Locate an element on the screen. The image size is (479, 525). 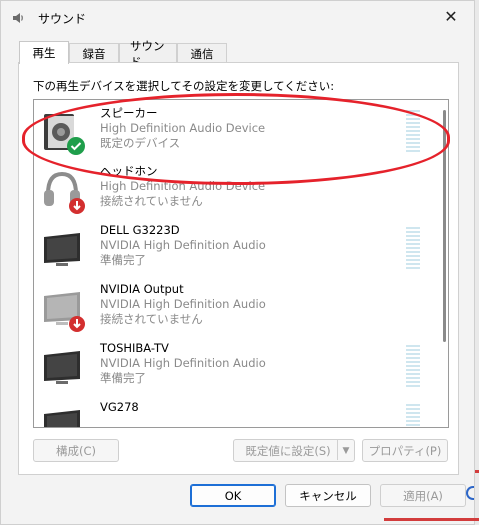
configure-button: 構成(C) is located at coordinates (76, 450).